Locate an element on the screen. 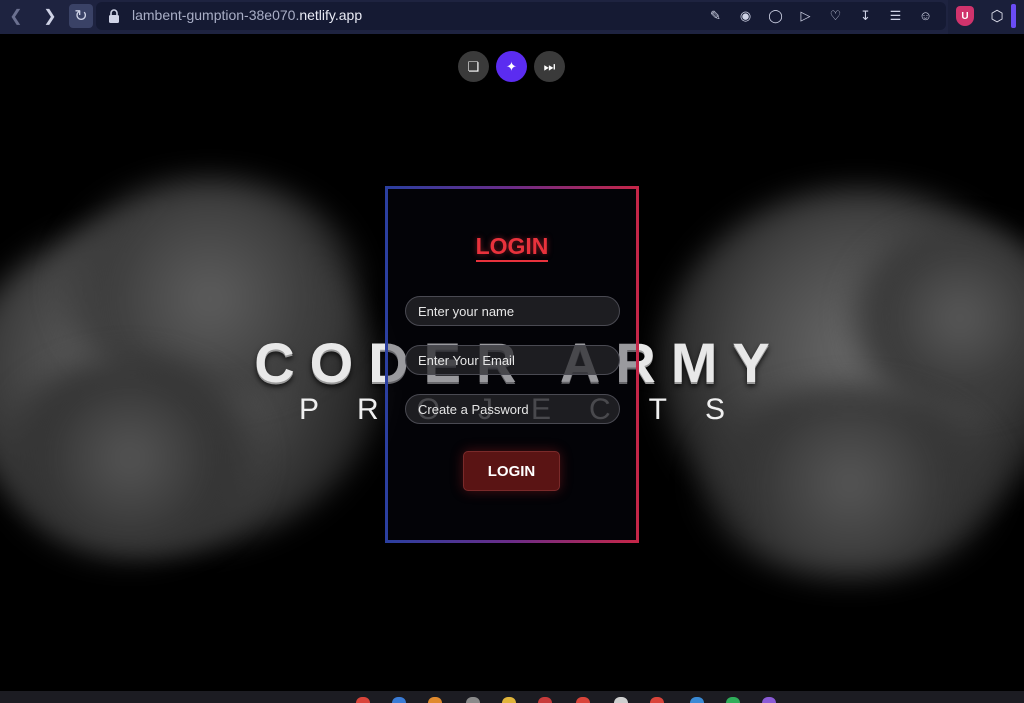  extensions-cube-icon: ⬡ is located at coordinates (997, 16).